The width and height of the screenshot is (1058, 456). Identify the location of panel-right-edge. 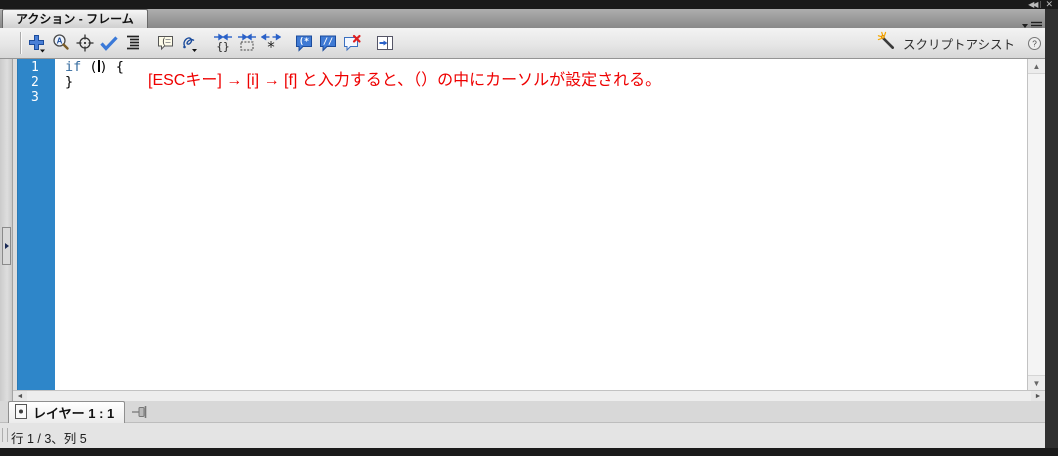
(1051, 232).